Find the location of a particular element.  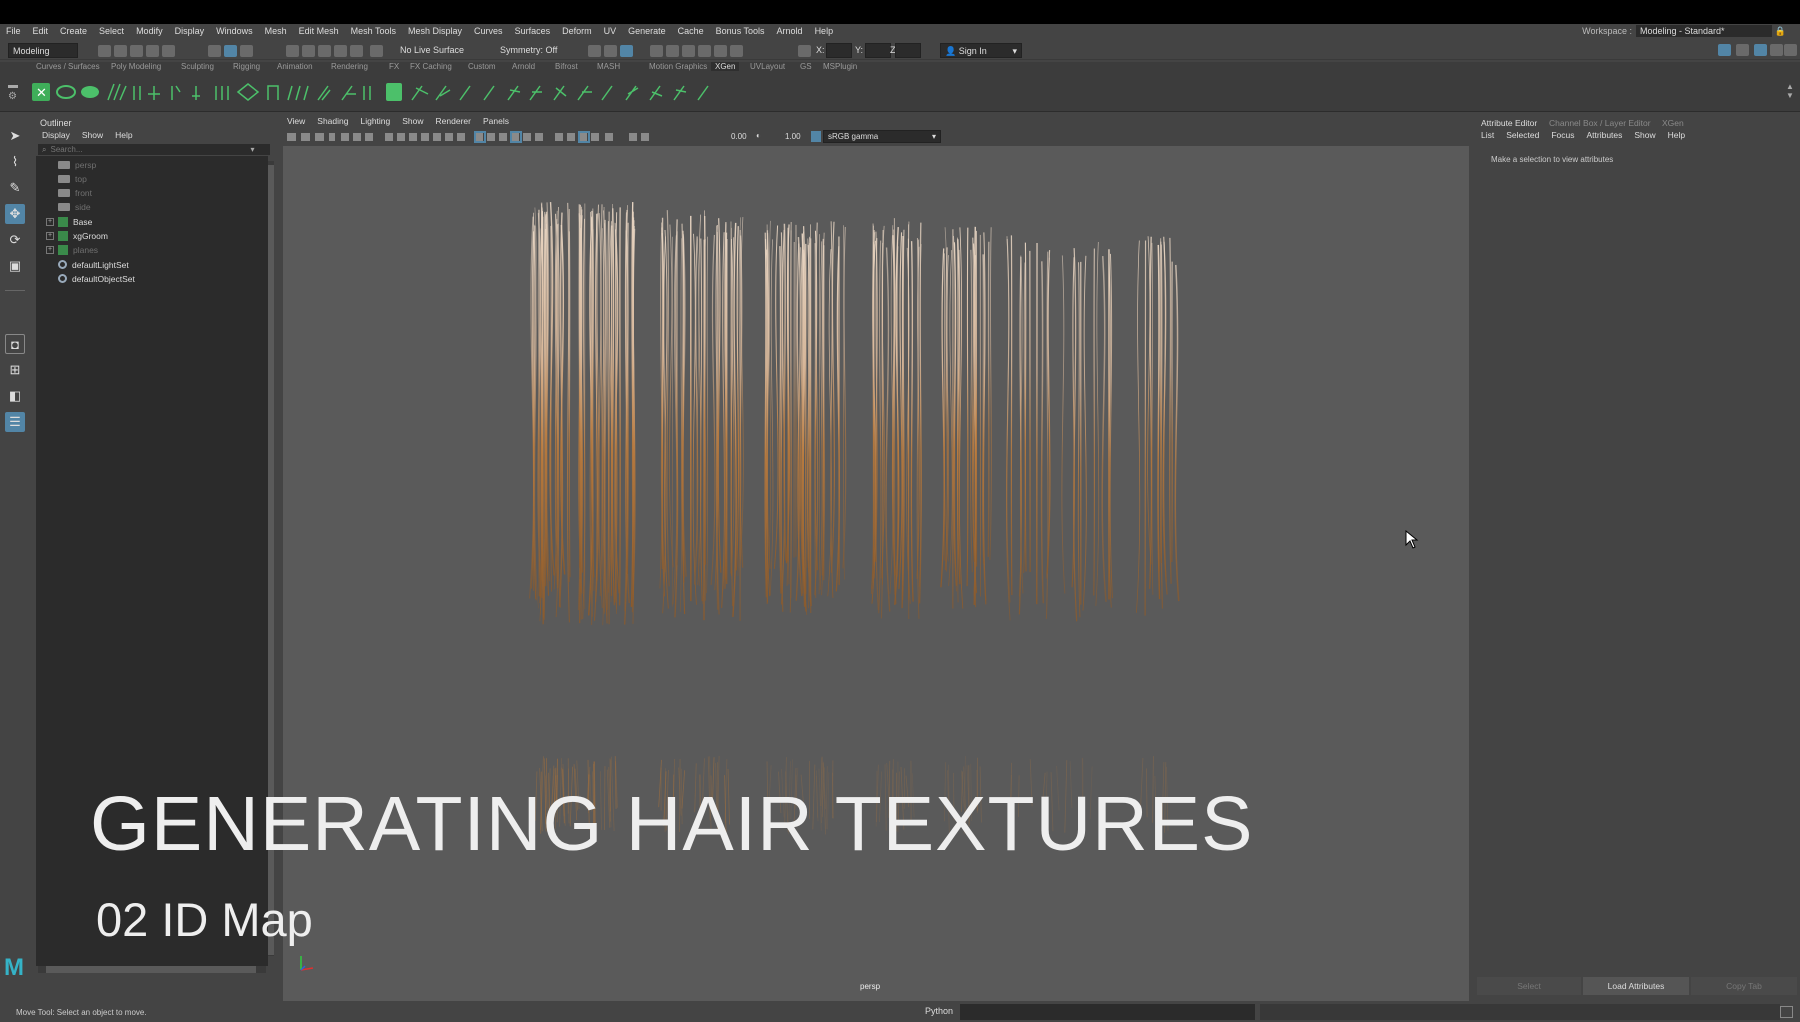

viewport-menu-shading: Shading is located at coordinates (332, 122).